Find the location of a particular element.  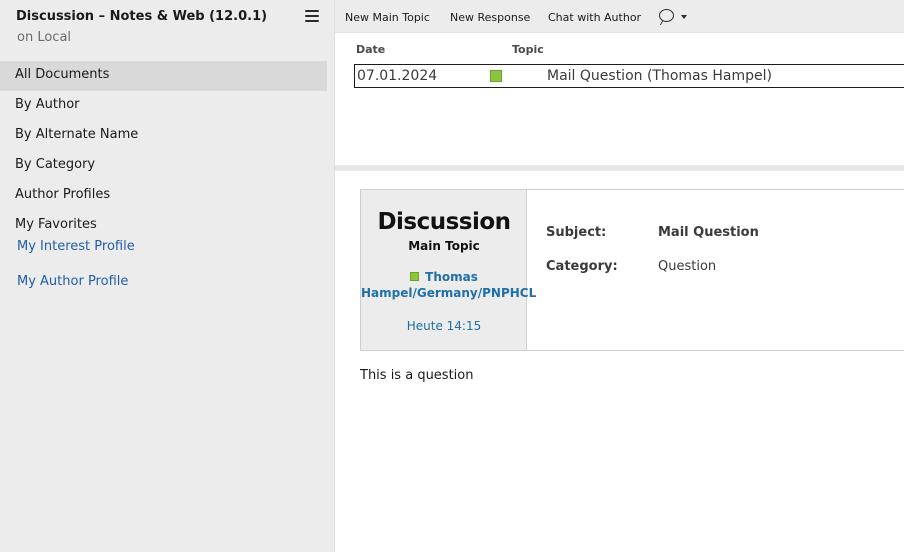

document-timestamp: Heute 14:15 is located at coordinates (444, 326).